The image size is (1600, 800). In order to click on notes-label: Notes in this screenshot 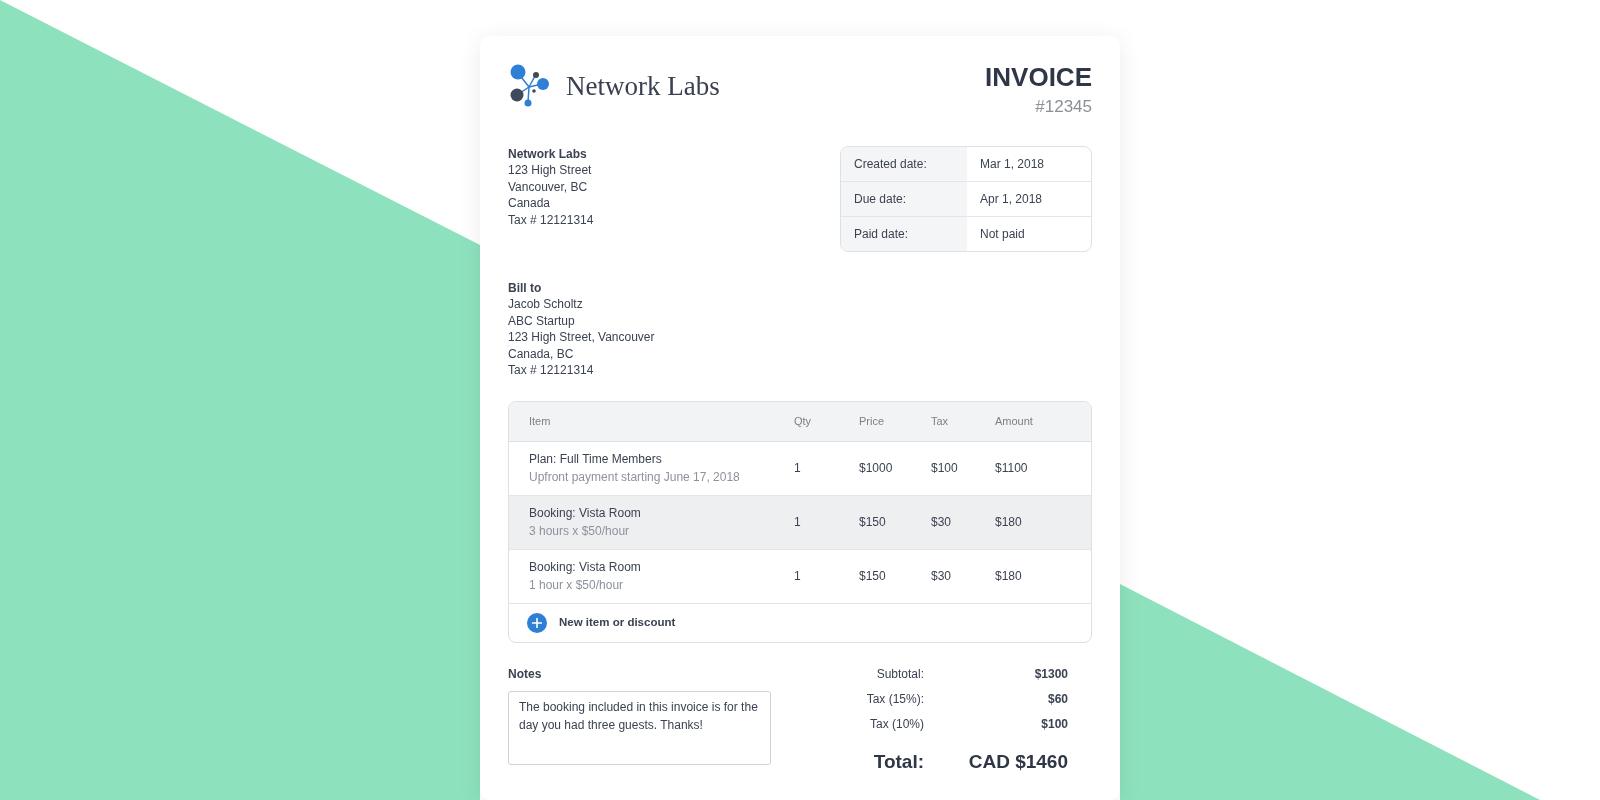, I will do `click(525, 674)`.